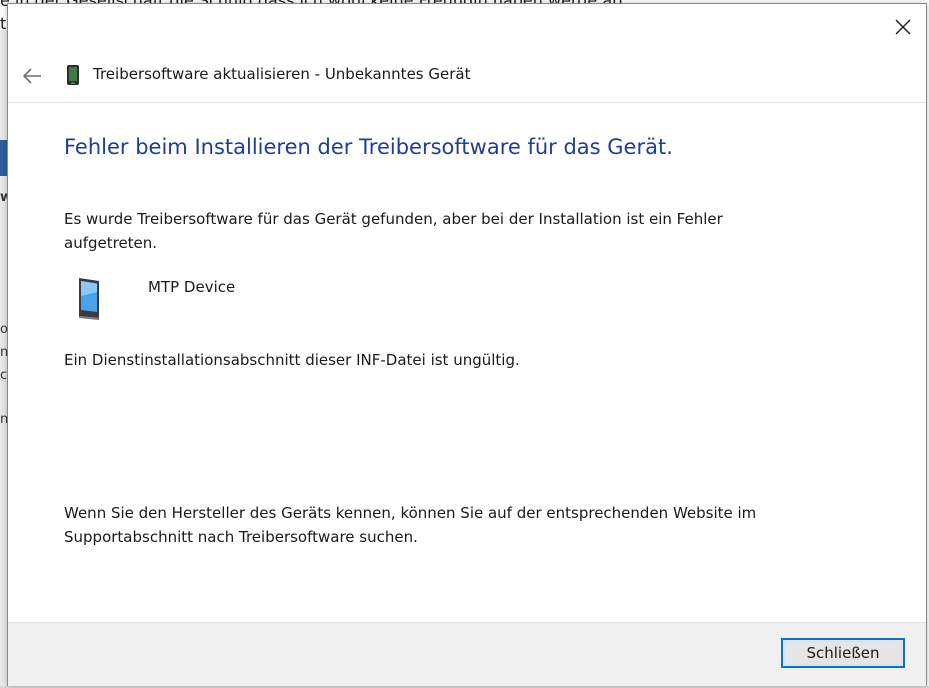  I want to click on close-button-label: Schließen, so click(843, 653).